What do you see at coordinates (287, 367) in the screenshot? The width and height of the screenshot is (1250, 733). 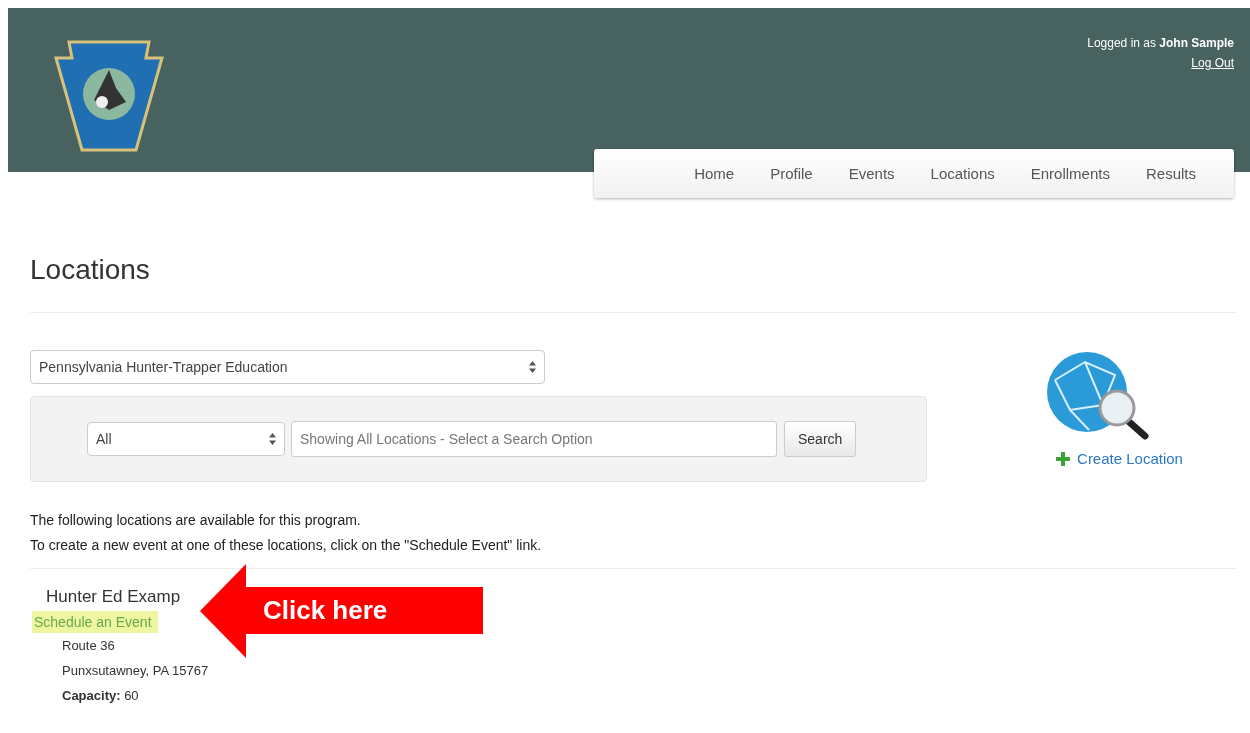 I see `program-select: Pennsylvania Hunter-Trapper Education` at bounding box center [287, 367].